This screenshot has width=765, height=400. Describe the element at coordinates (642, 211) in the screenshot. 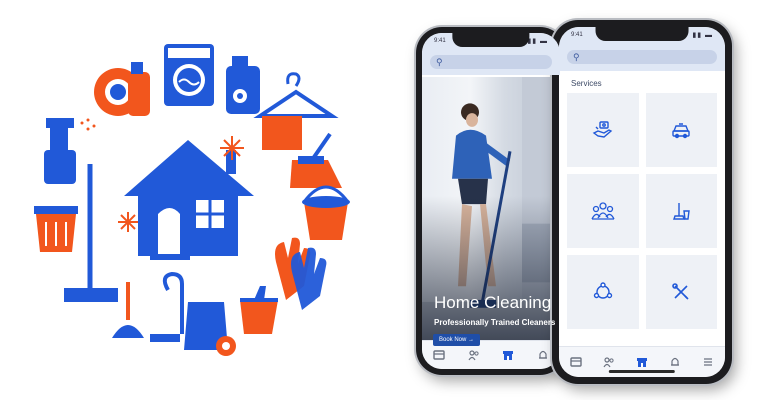

I see `services-grid` at that location.